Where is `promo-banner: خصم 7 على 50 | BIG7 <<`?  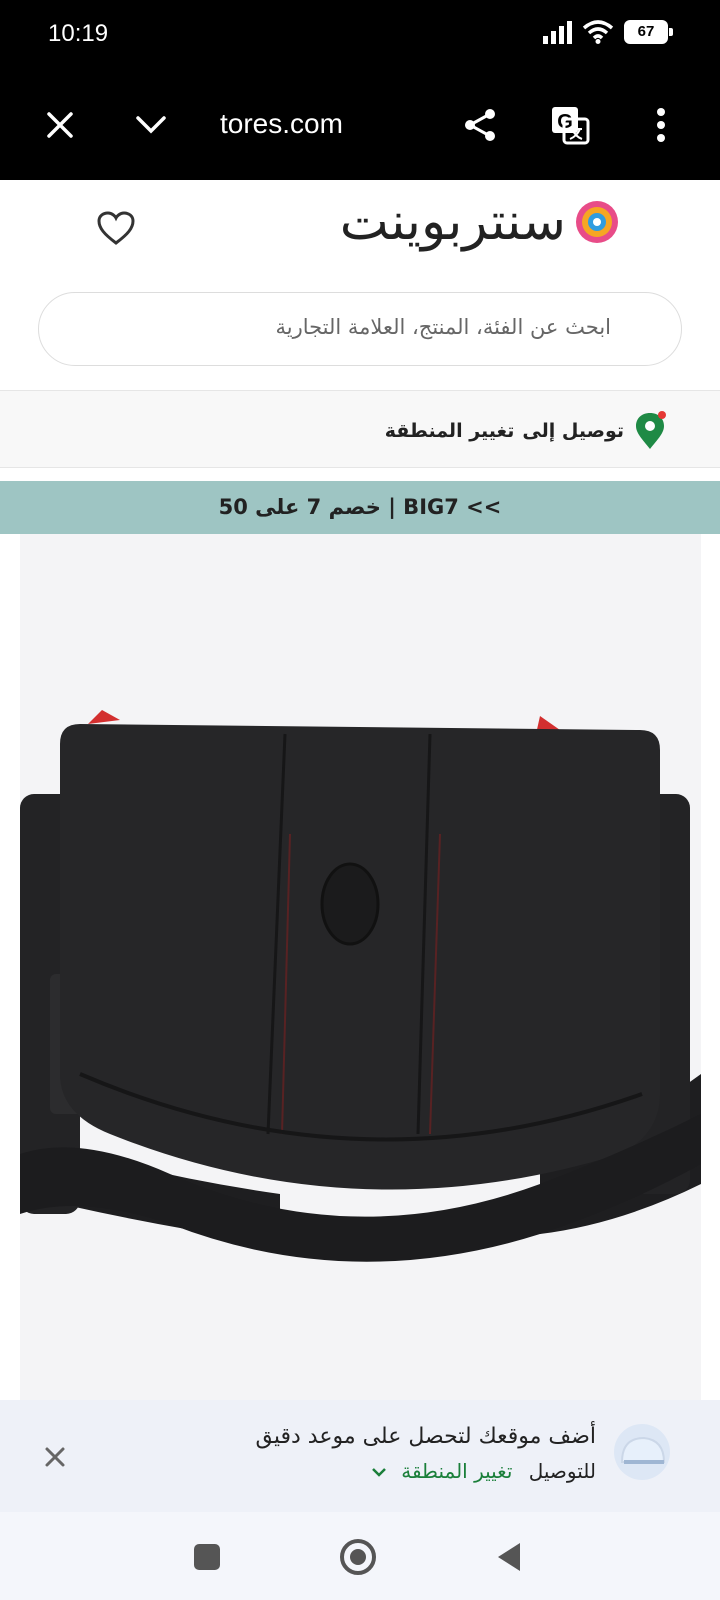 promo-banner: خصم 7 على 50 | BIG7 << is located at coordinates (360, 507).